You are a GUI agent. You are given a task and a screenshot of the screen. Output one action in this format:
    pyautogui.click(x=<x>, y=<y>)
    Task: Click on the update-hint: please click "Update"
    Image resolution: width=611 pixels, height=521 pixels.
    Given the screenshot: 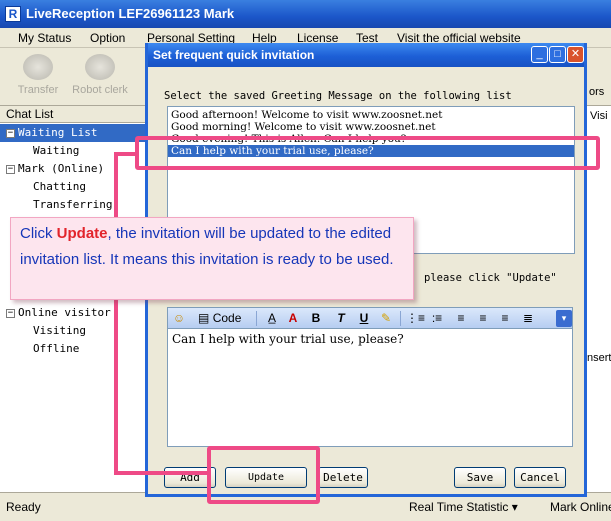 What is the action you would take?
    pyautogui.click(x=490, y=278)
    